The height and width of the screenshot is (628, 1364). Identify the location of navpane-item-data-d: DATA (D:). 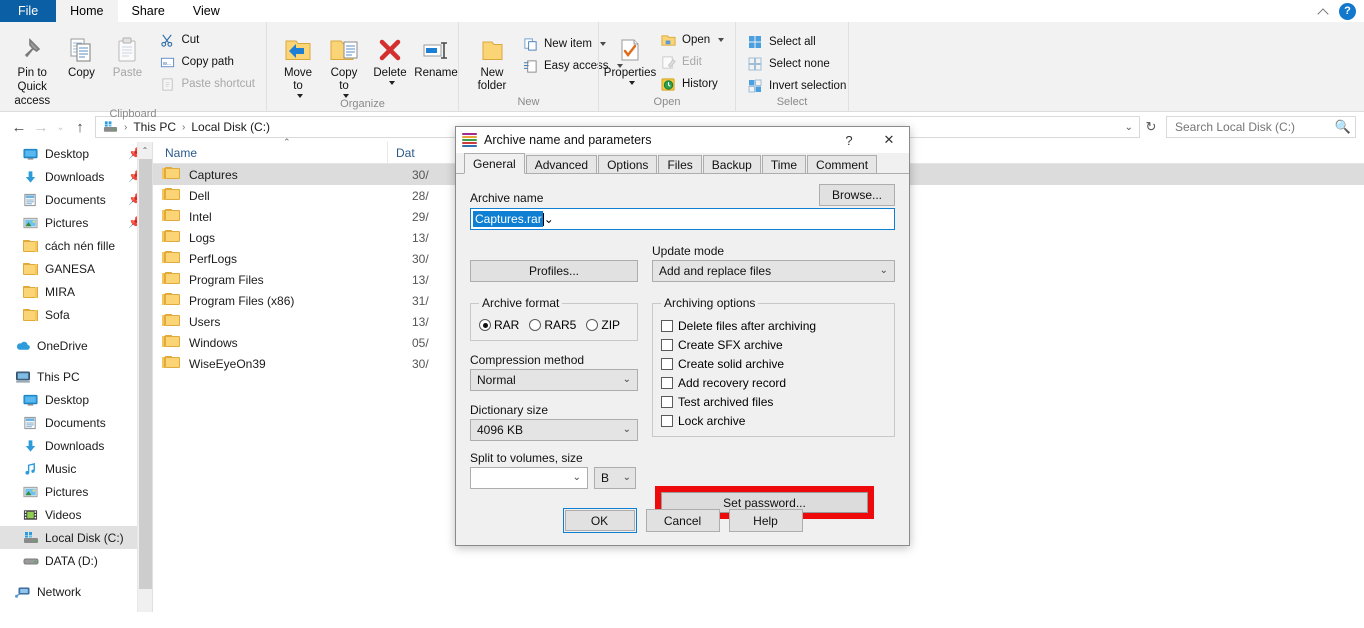
(76, 560).